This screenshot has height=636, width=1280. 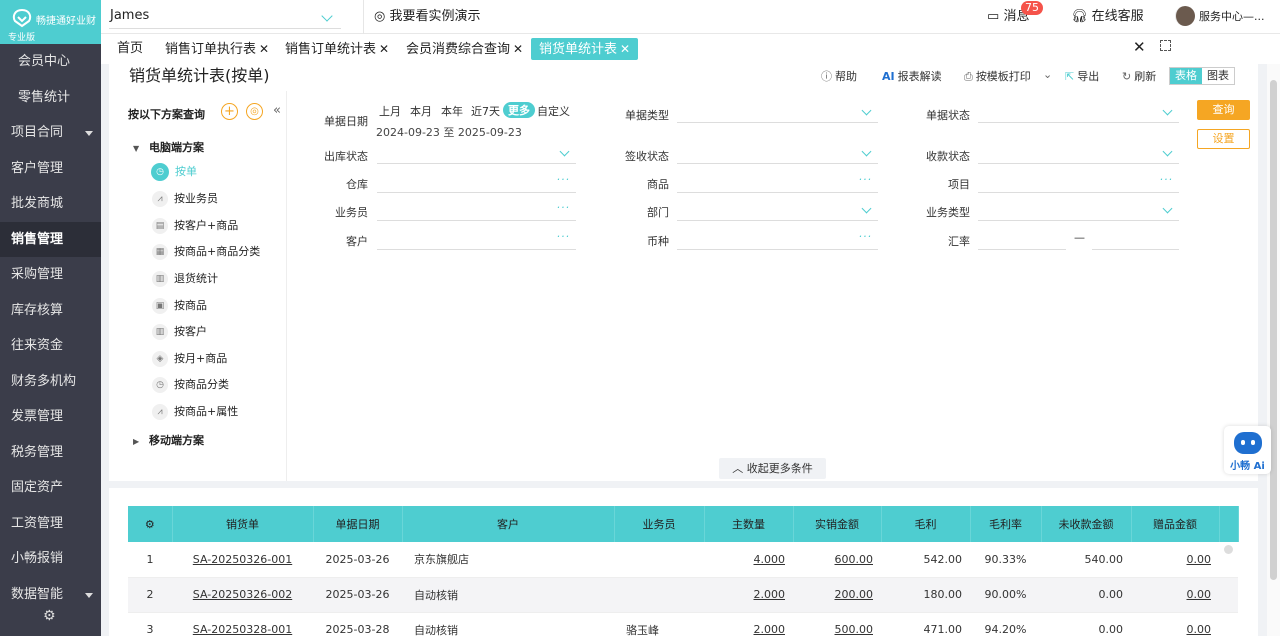 What do you see at coordinates (777, 112) in the screenshot?
I see `doc-type-select` at bounding box center [777, 112].